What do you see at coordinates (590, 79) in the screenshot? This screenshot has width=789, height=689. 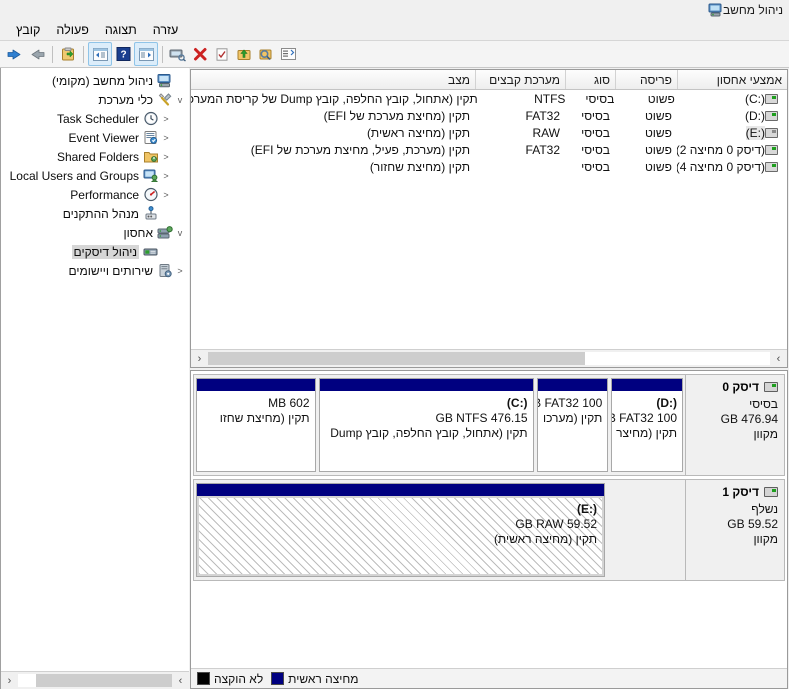 I see `column-type: סוג` at bounding box center [590, 79].